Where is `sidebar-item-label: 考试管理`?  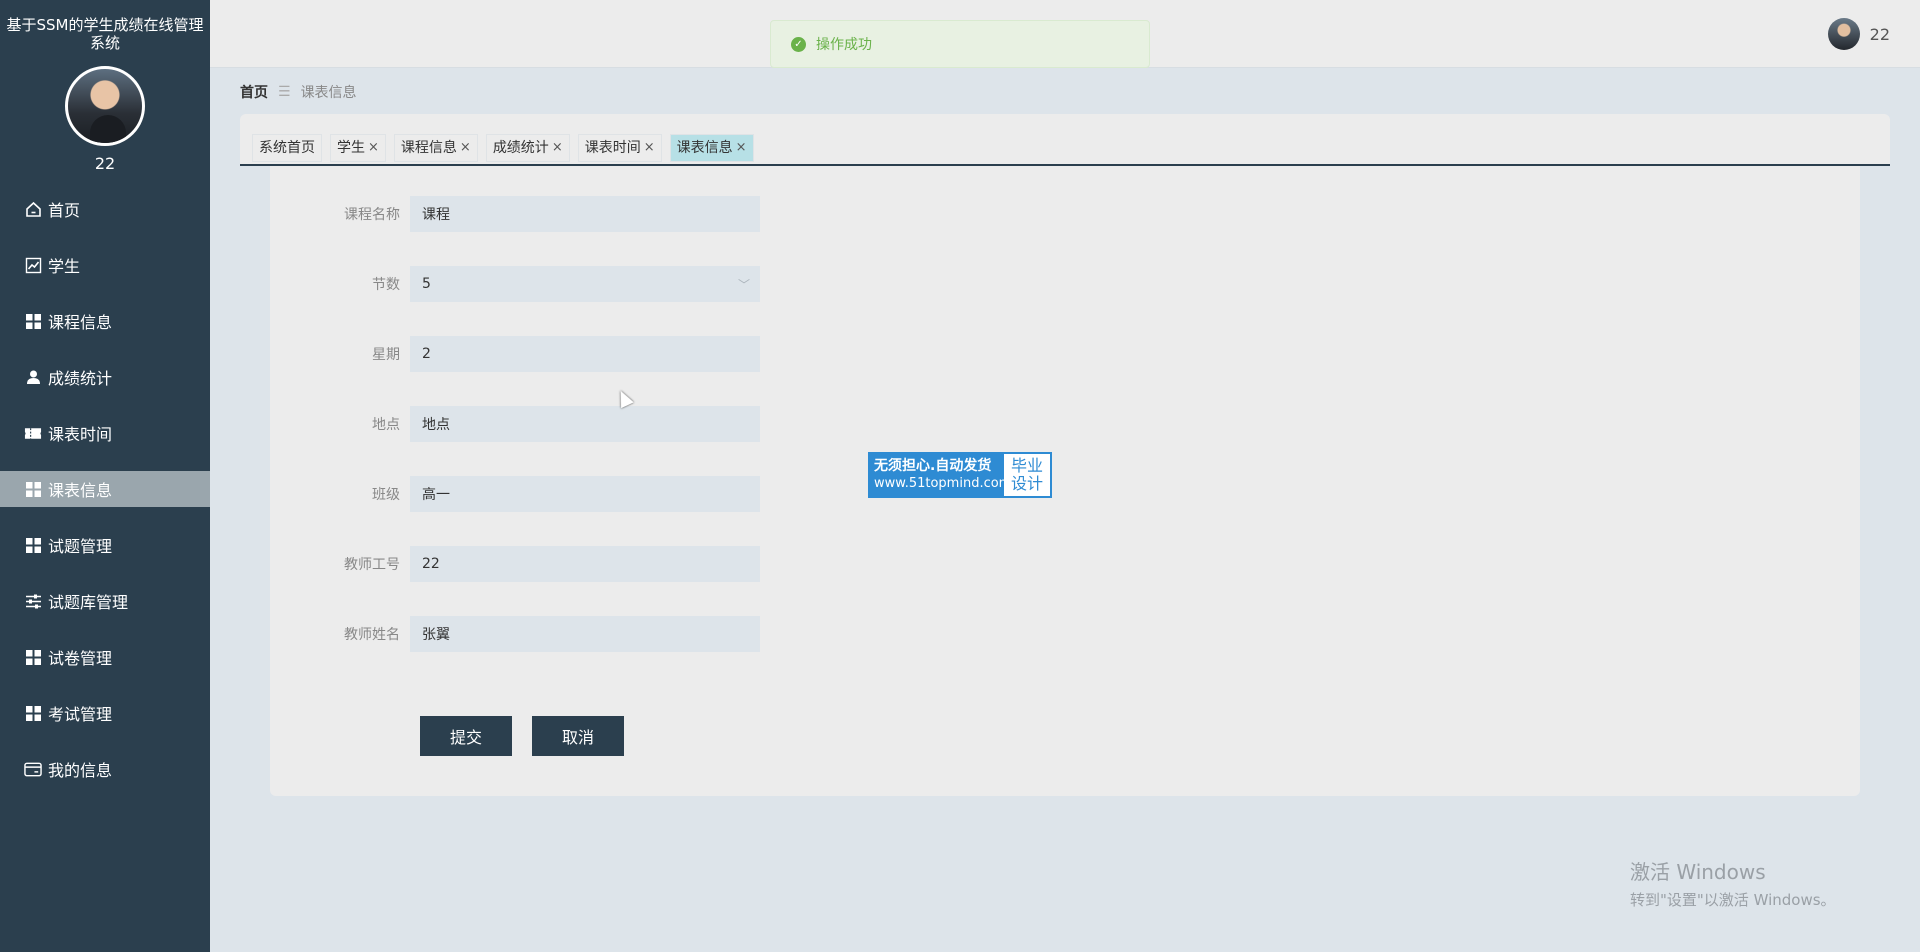
sidebar-item-label: 考试管理 is located at coordinates (80, 714).